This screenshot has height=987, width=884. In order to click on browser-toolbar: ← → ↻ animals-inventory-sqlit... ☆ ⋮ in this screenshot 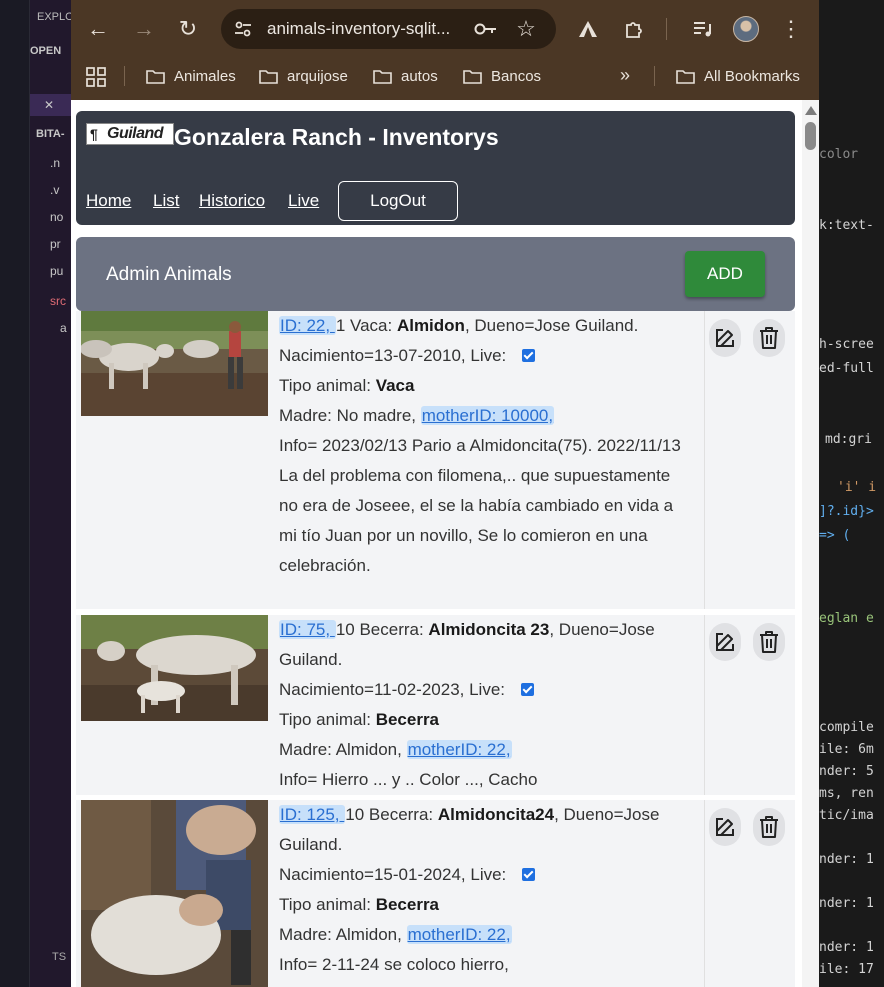, I will do `click(445, 29)`.